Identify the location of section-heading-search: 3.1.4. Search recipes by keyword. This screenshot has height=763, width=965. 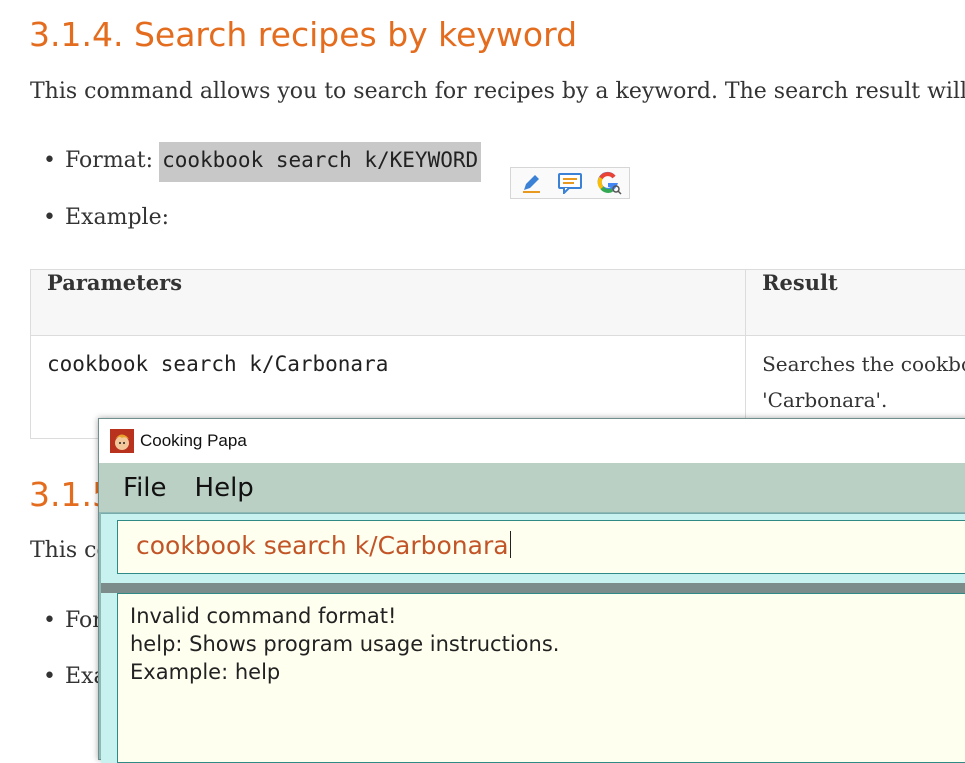
(303, 34).